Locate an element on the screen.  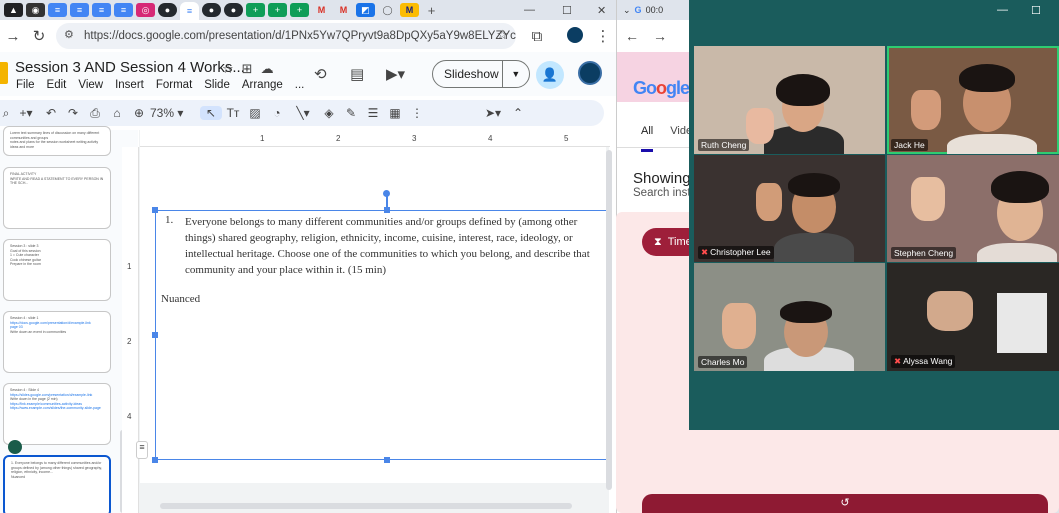
participant-tile: Ruth Cheng is located at coordinates (789, 100).